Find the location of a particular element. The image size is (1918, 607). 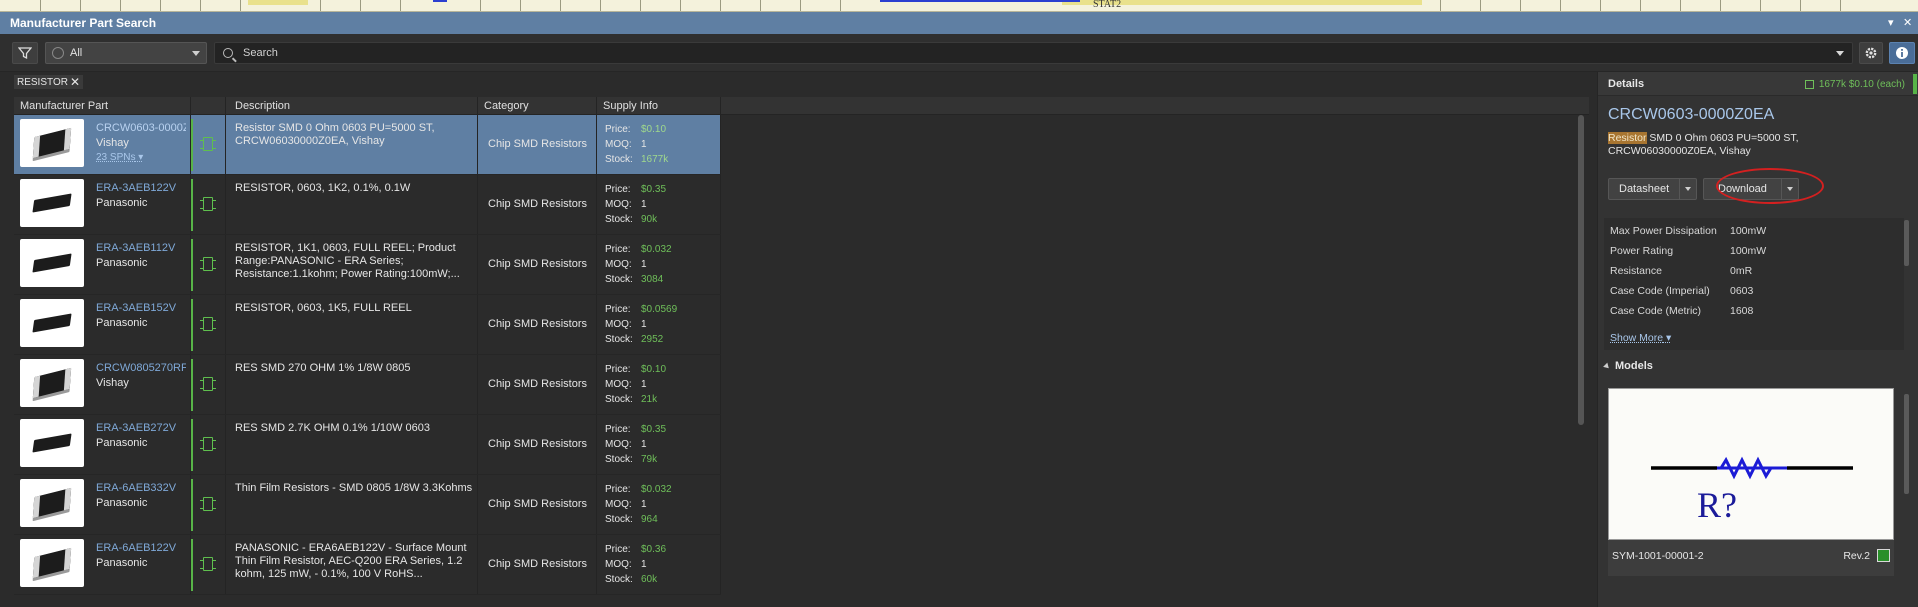

column-header-part: Manufacturer Part is located at coordinates (64, 106).